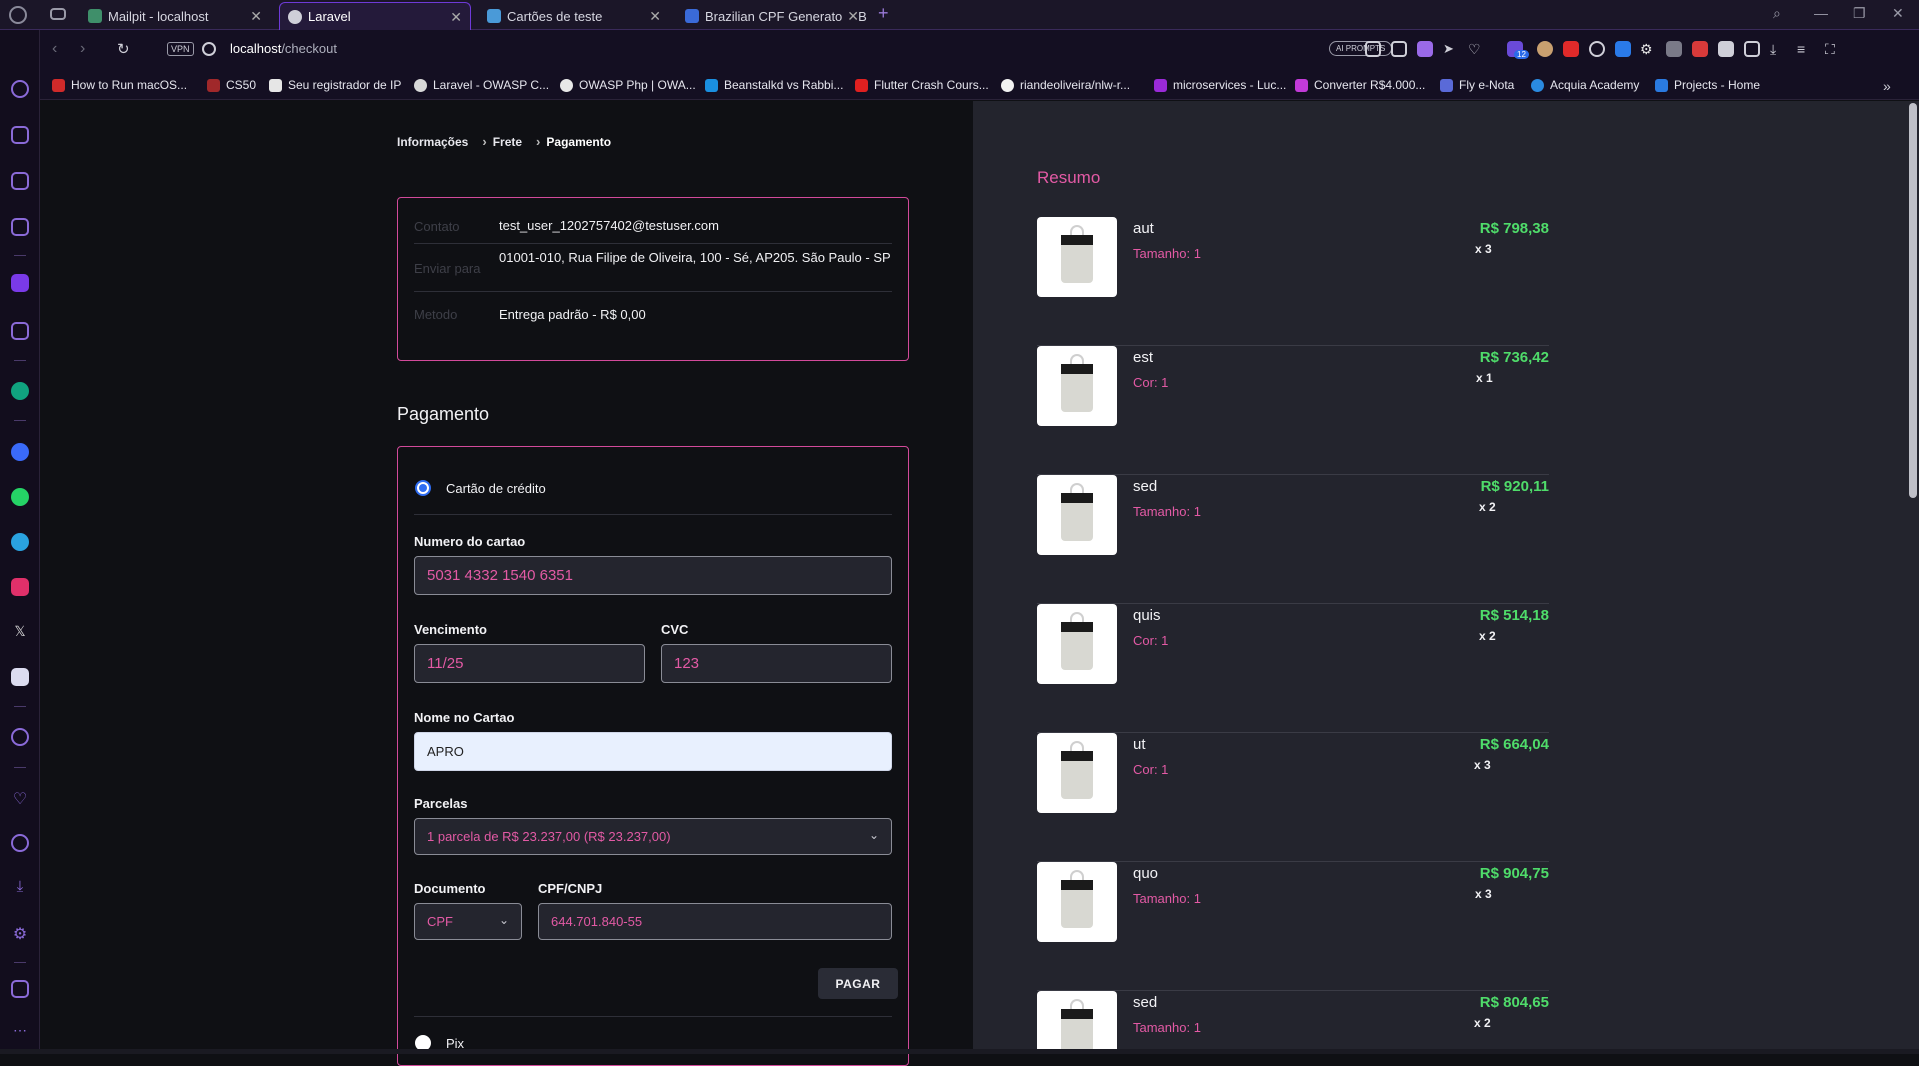 The height and width of the screenshot is (1066, 1919). Describe the element at coordinates (18, 15) in the screenshot. I see `browser-logo-icon` at that location.